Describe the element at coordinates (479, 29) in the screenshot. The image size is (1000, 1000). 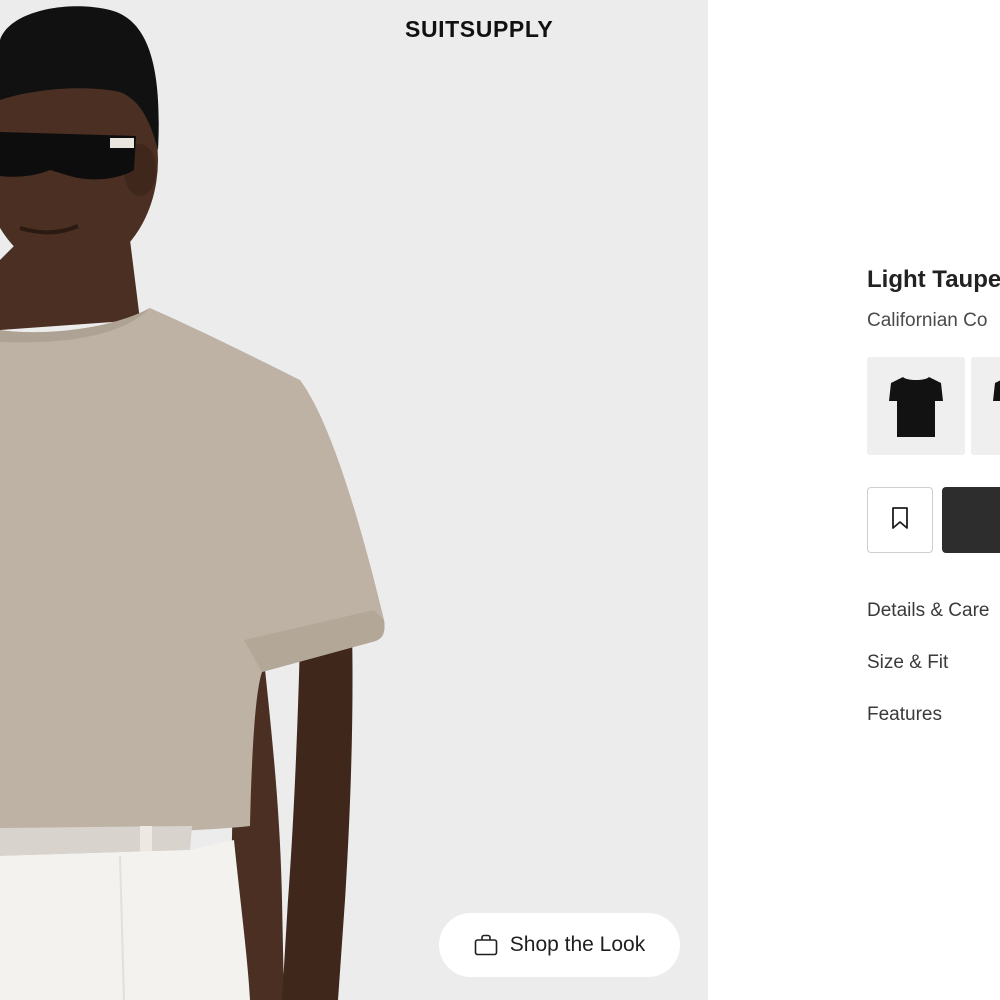
I see `brand-logo: SUITSUPPLY` at that location.